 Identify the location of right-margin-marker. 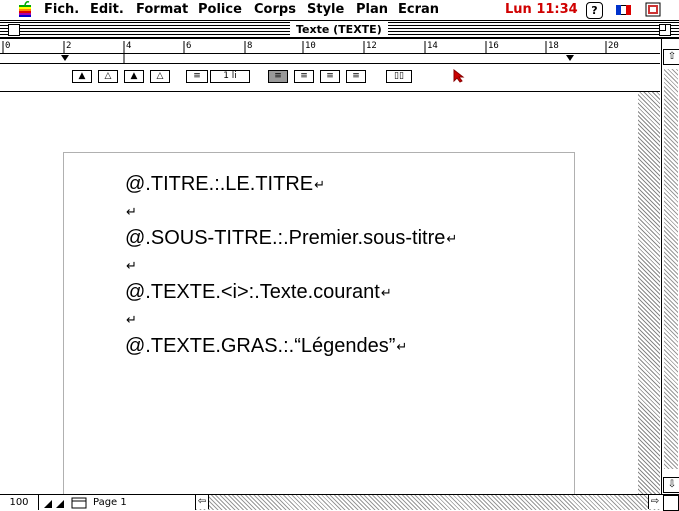
(570, 58).